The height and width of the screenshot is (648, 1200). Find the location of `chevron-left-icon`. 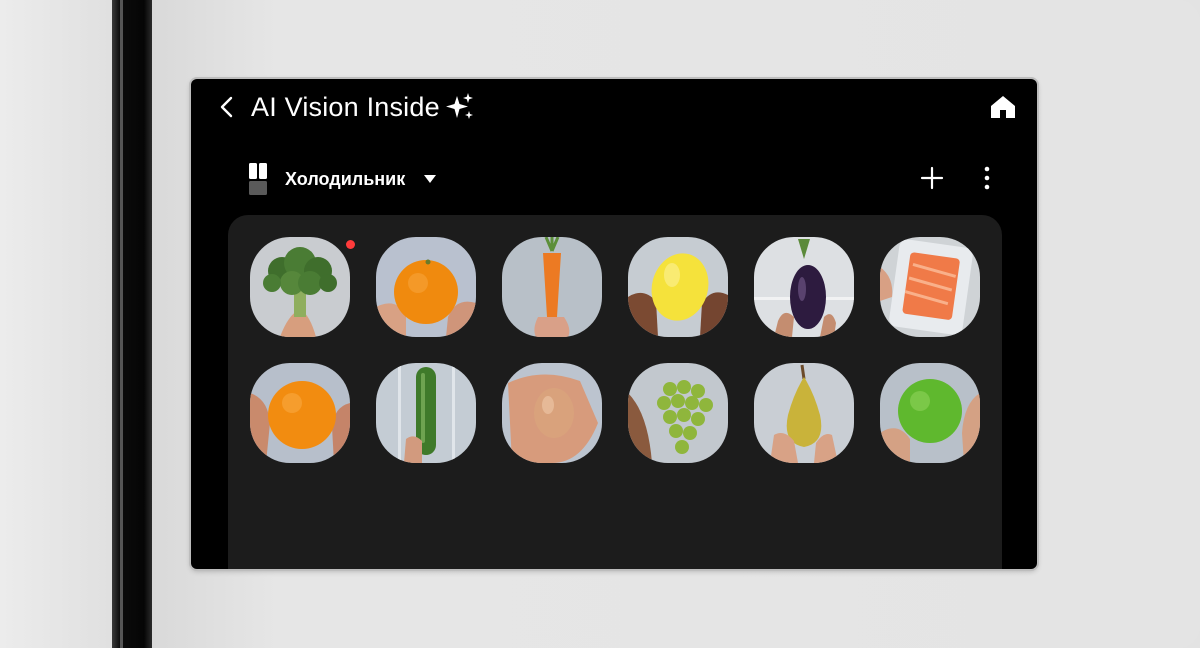

chevron-left-icon is located at coordinates (226, 107).